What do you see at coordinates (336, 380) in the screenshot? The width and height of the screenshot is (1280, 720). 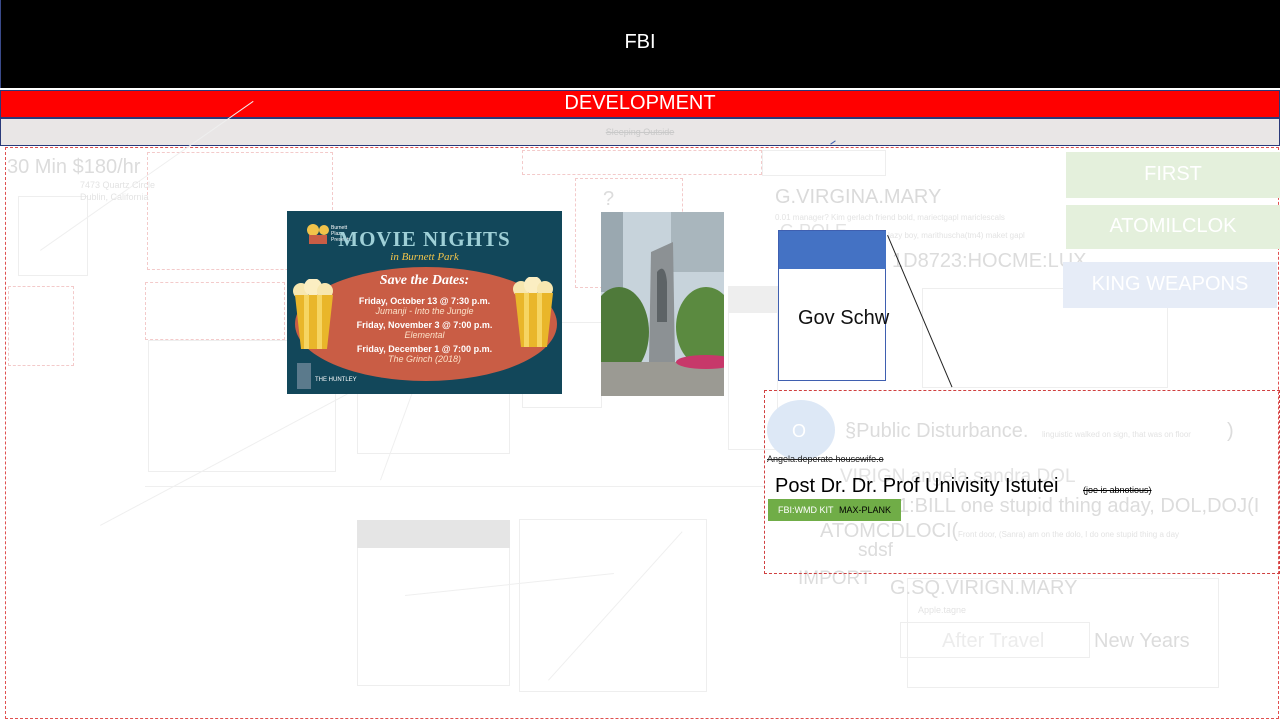 I see `poster-brand: THE HUNTLEY` at bounding box center [336, 380].